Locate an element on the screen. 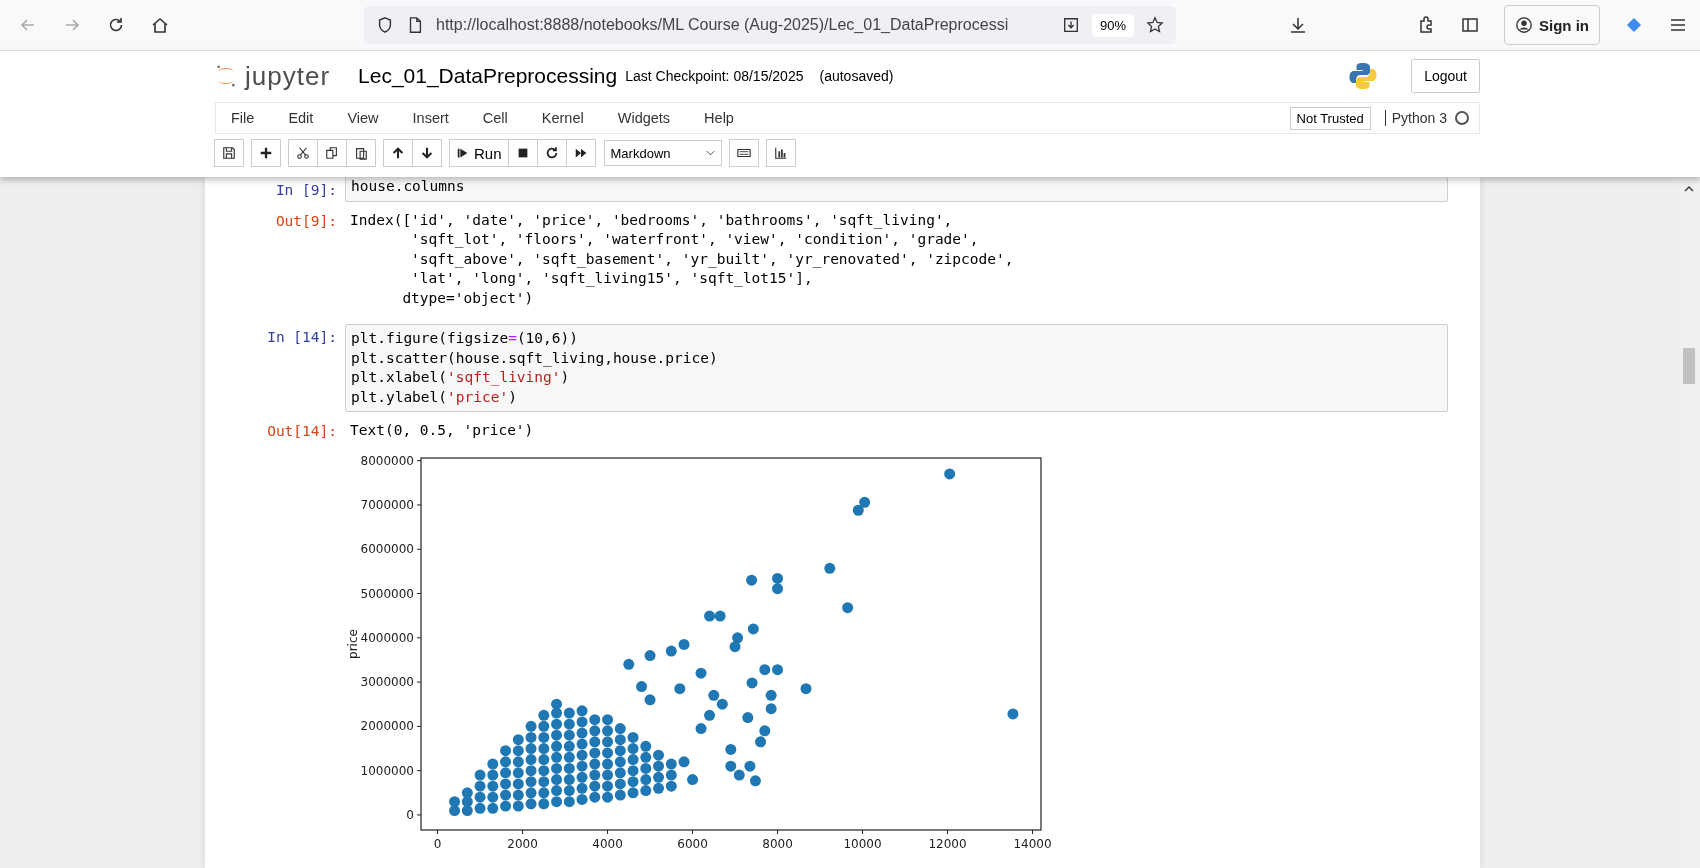 Image resolution: width=1700 pixels, height=868 pixels. input-prompt: In [9]: is located at coordinates (306, 190).